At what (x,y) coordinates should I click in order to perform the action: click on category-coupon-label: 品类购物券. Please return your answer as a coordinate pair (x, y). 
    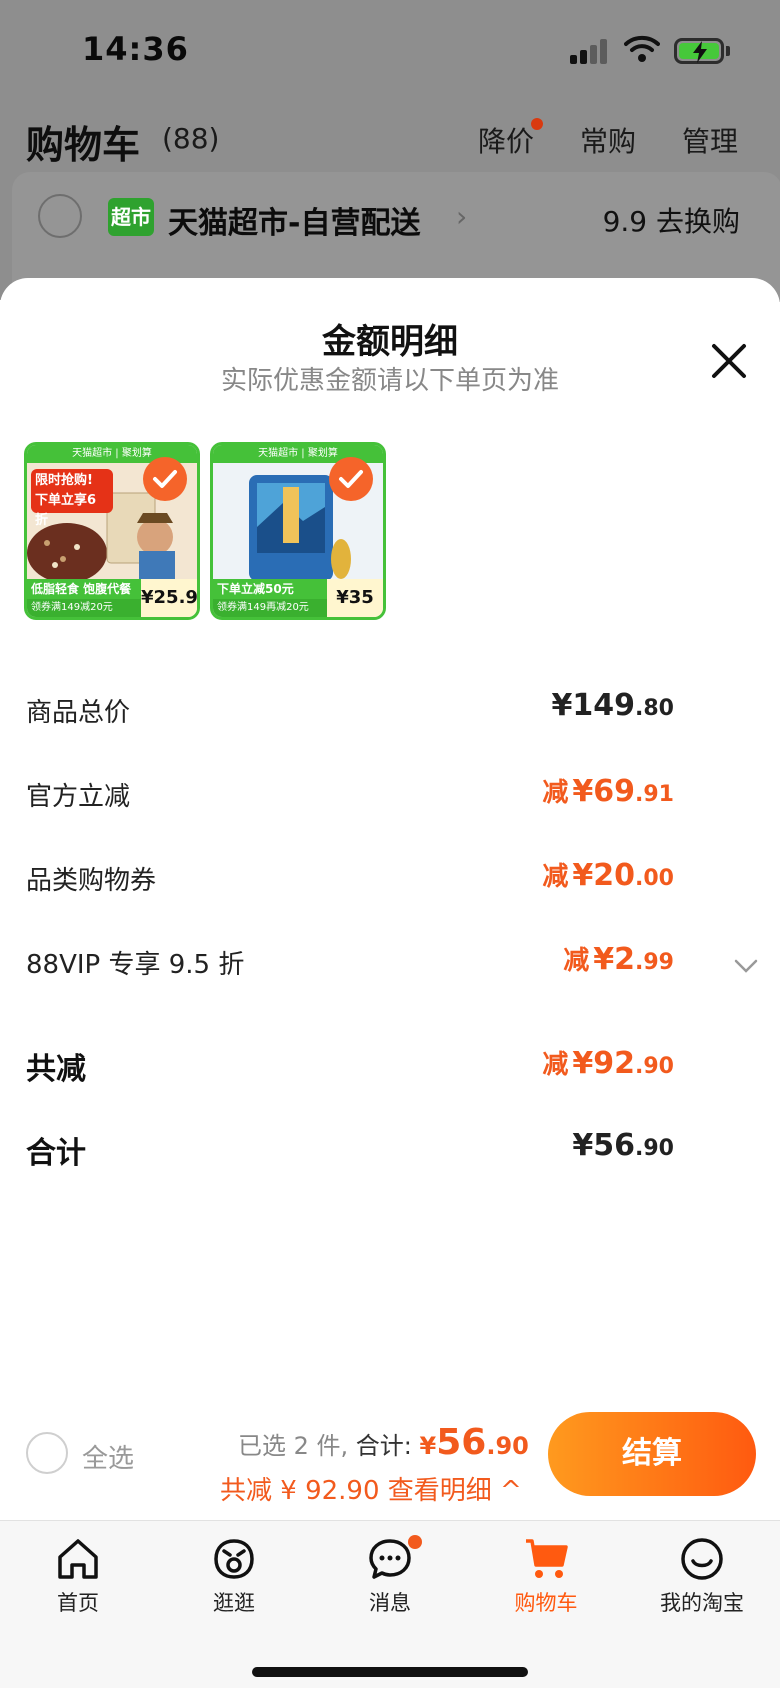
    Looking at the image, I should click on (91, 881).